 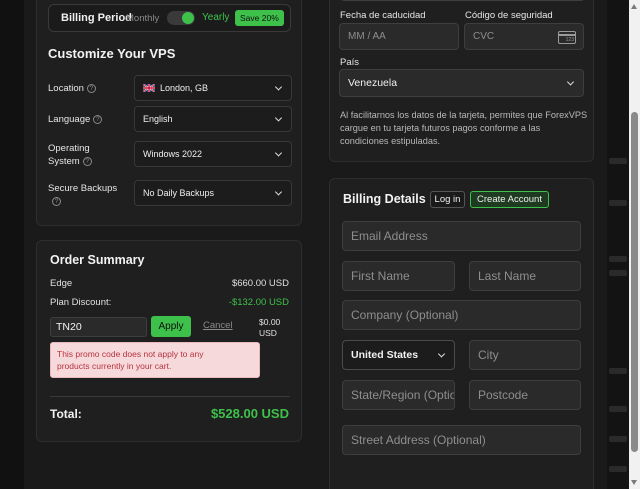 What do you see at coordinates (213, 154) in the screenshot?
I see `os-select: Windows 2022` at bounding box center [213, 154].